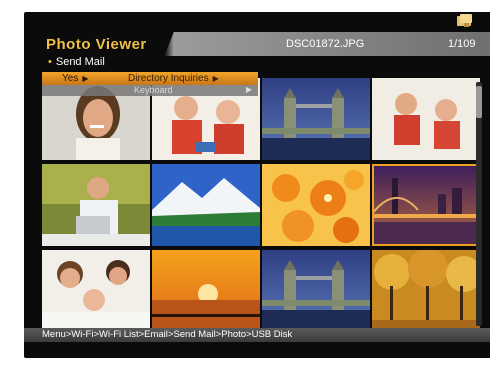  What do you see at coordinates (96, 205) in the screenshot?
I see `thumbnail-man-phone-laptop` at bounding box center [96, 205].